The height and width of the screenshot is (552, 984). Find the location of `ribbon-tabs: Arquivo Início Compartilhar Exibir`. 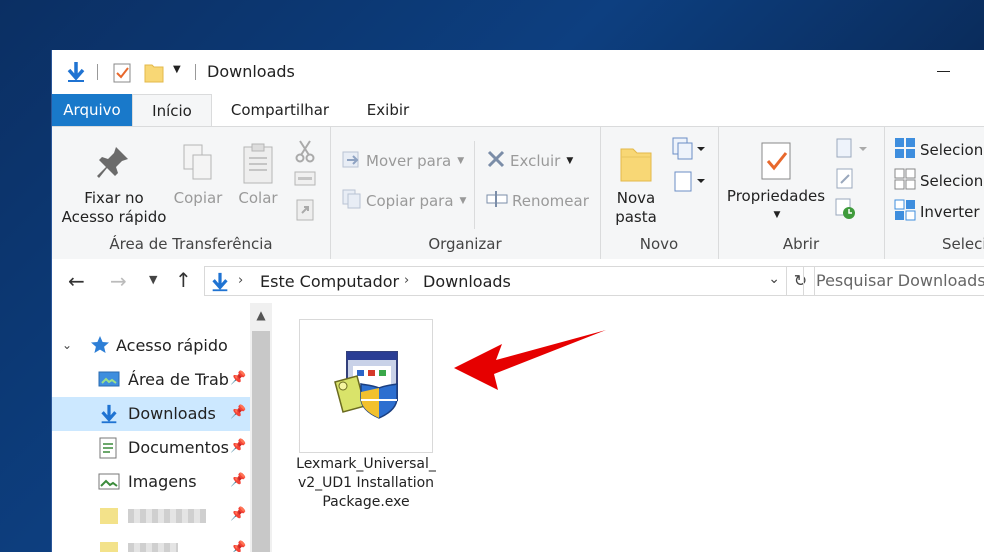

ribbon-tabs: Arquivo Início Compartilhar Exibir is located at coordinates (518, 110).